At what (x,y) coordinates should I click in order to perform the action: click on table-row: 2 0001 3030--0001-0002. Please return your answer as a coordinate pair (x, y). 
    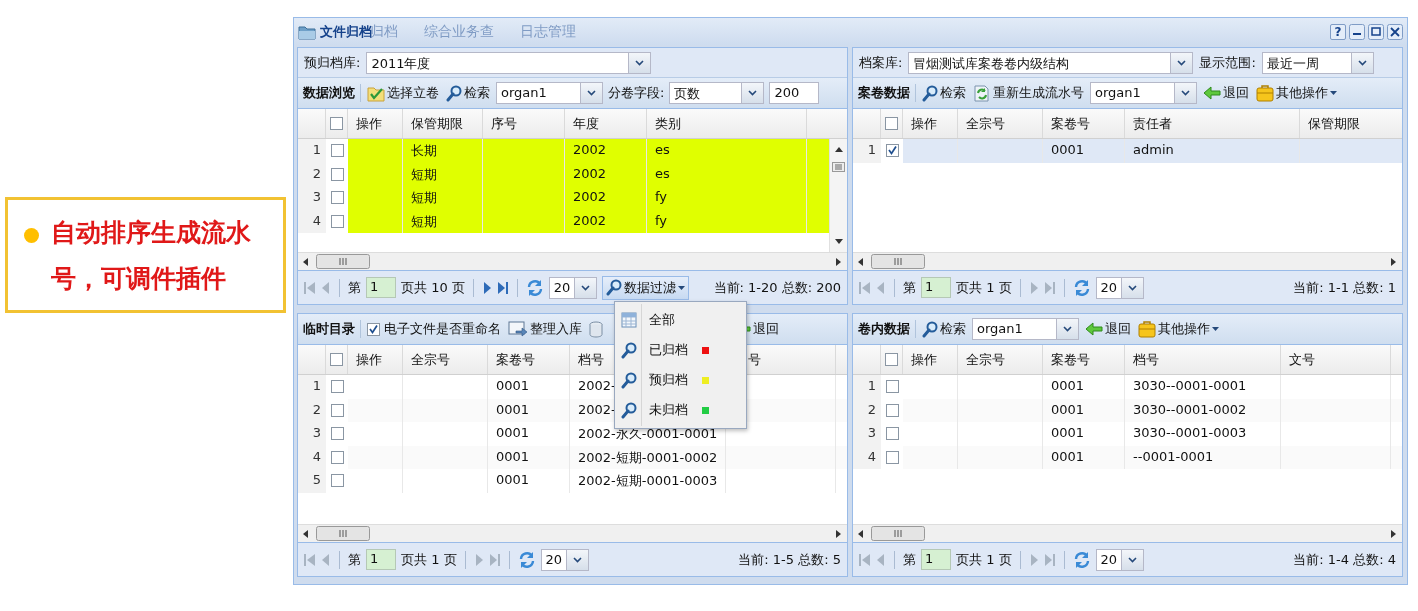
    Looking at the image, I should click on (1127, 410).